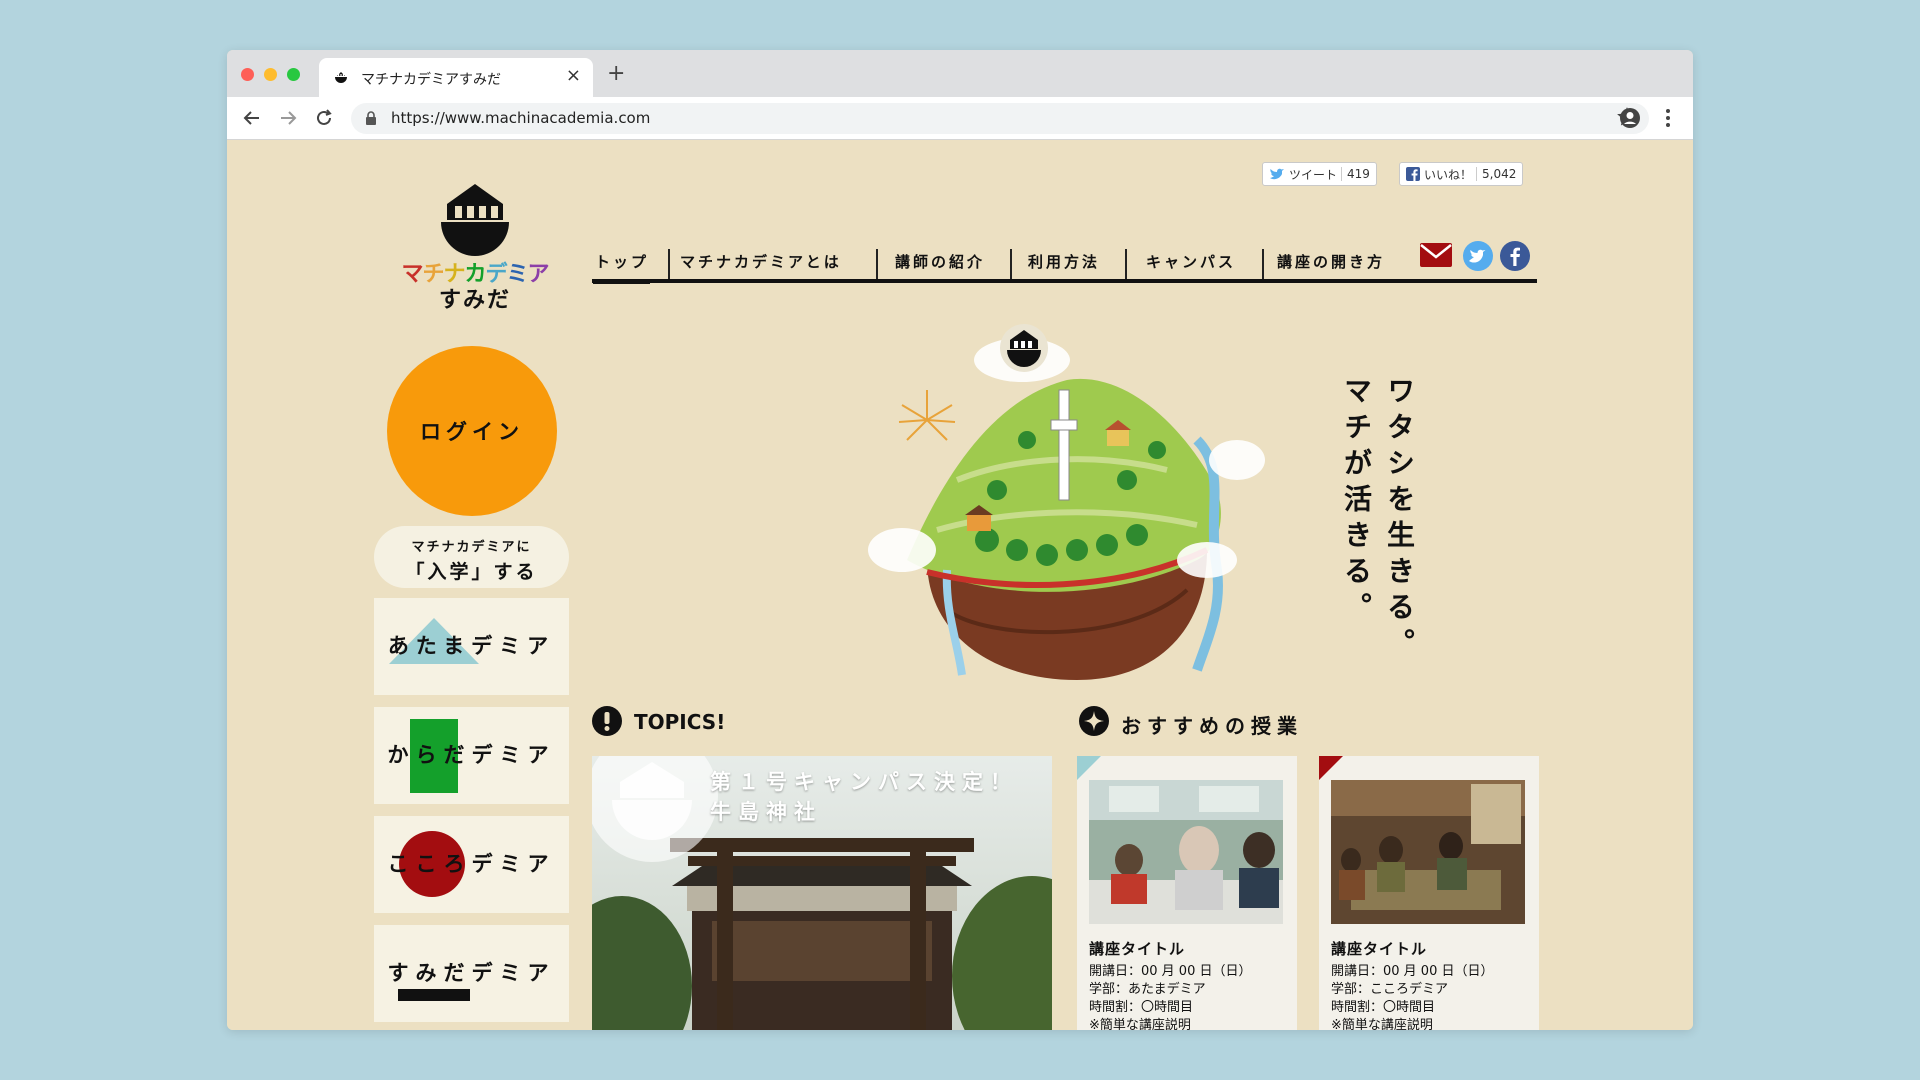 This screenshot has height=1080, width=1920. I want to click on tab-close-icon: ×, so click(573, 76).